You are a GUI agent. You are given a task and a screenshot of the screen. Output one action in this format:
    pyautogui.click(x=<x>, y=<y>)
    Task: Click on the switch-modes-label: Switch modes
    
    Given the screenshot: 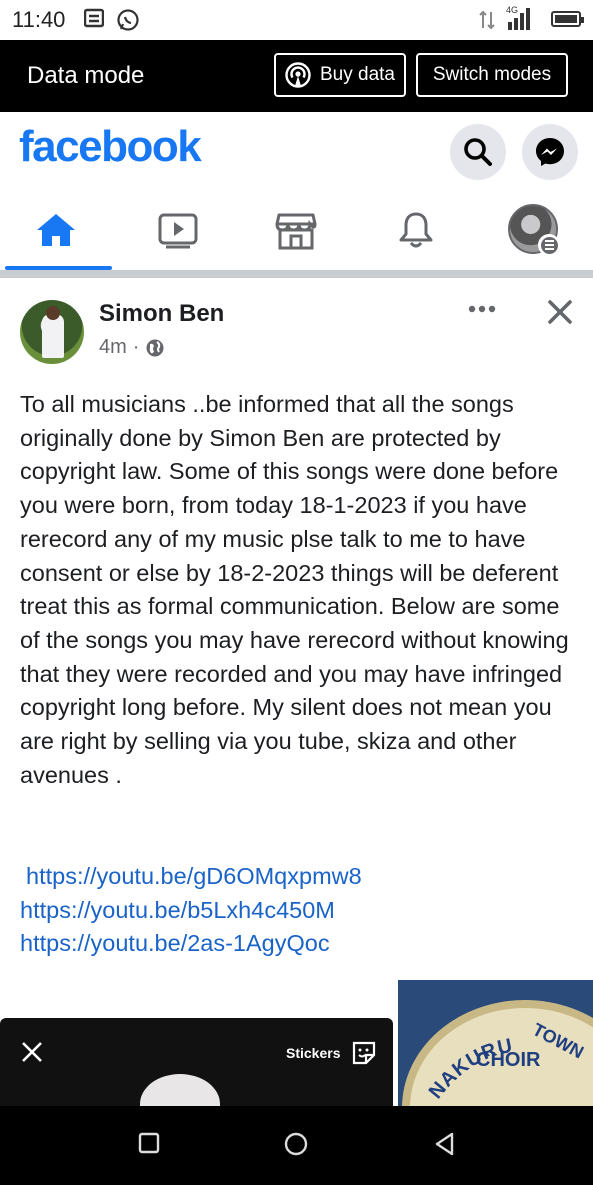 What is the action you would take?
    pyautogui.click(x=492, y=74)
    